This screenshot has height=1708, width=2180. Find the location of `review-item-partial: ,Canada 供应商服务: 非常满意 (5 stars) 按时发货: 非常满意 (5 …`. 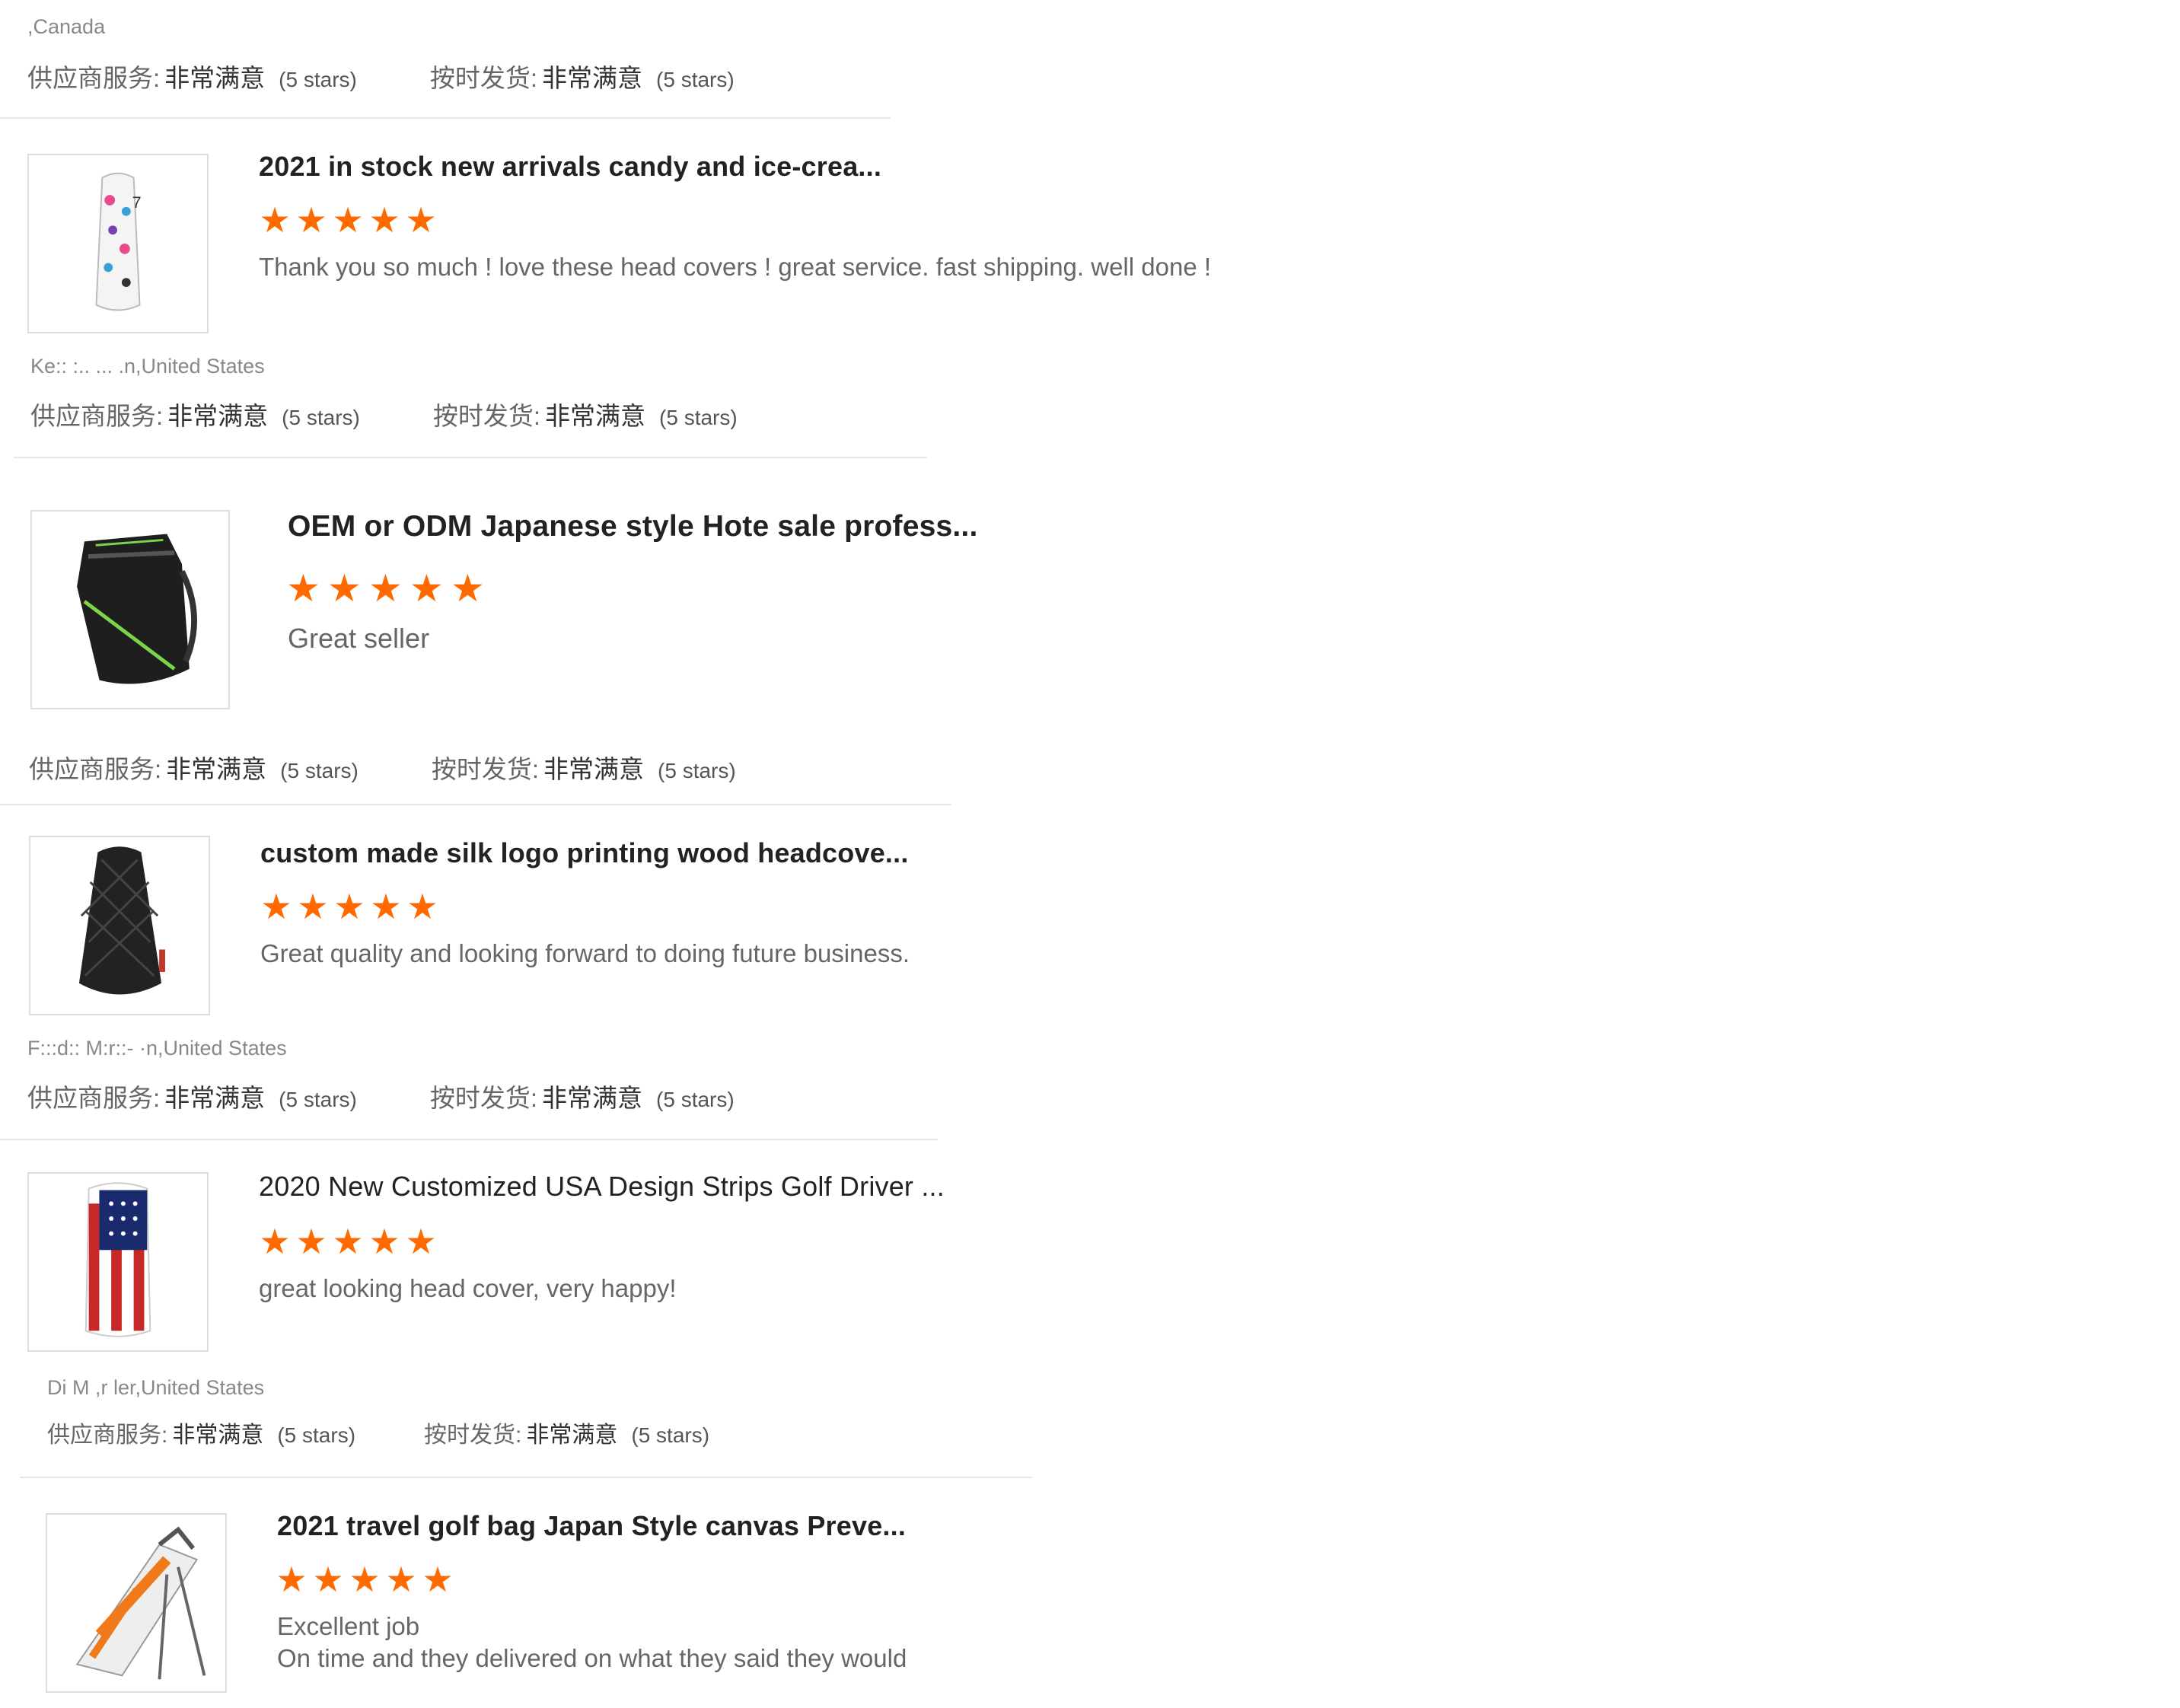

review-item-partial: ,Canada 供应商服务: 非常满意 (5 stars) 按时发货: 非常满意 (5 … is located at coordinates (445, 59).